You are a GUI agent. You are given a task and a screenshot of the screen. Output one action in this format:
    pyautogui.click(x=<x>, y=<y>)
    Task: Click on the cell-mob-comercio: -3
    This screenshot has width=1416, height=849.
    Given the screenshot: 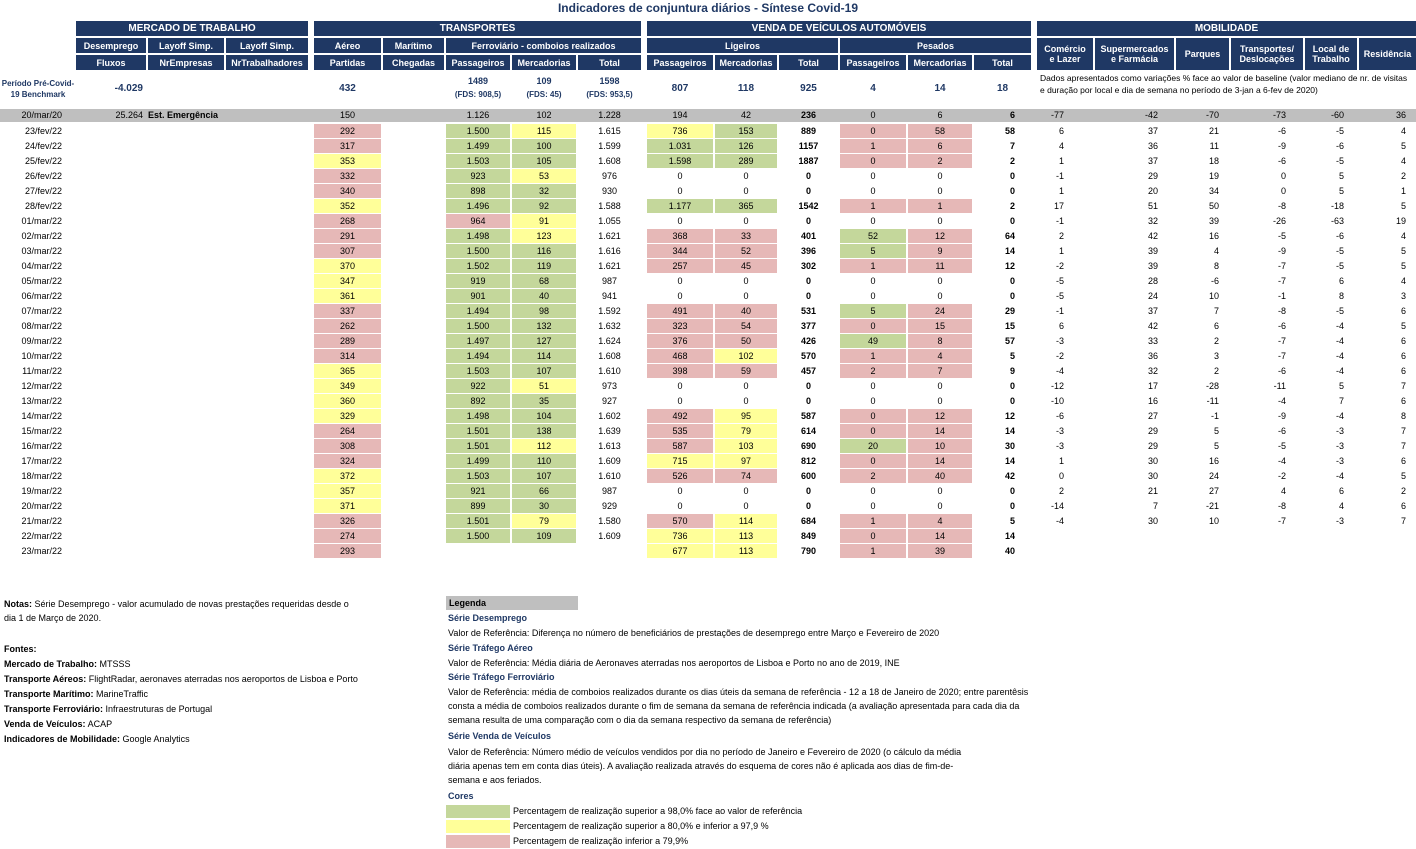 What is the action you would take?
    pyautogui.click(x=1059, y=431)
    